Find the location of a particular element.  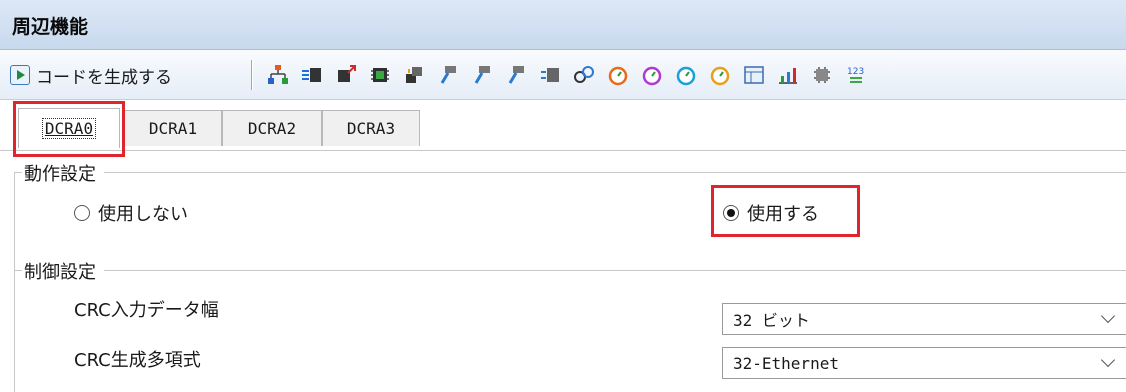

tab-dcra2: DCRA2 is located at coordinates (272, 128).